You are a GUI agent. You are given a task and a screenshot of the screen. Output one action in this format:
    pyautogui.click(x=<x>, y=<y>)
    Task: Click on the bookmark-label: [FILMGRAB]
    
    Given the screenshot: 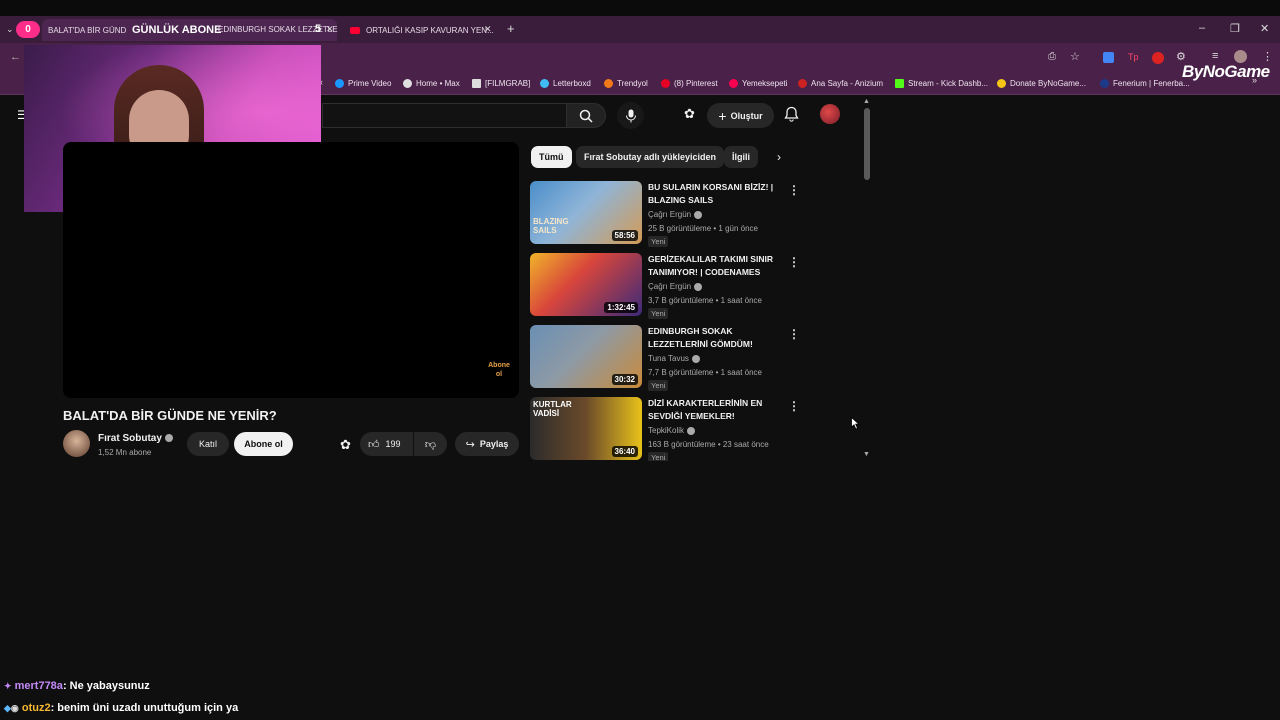 What is the action you would take?
    pyautogui.click(x=508, y=83)
    